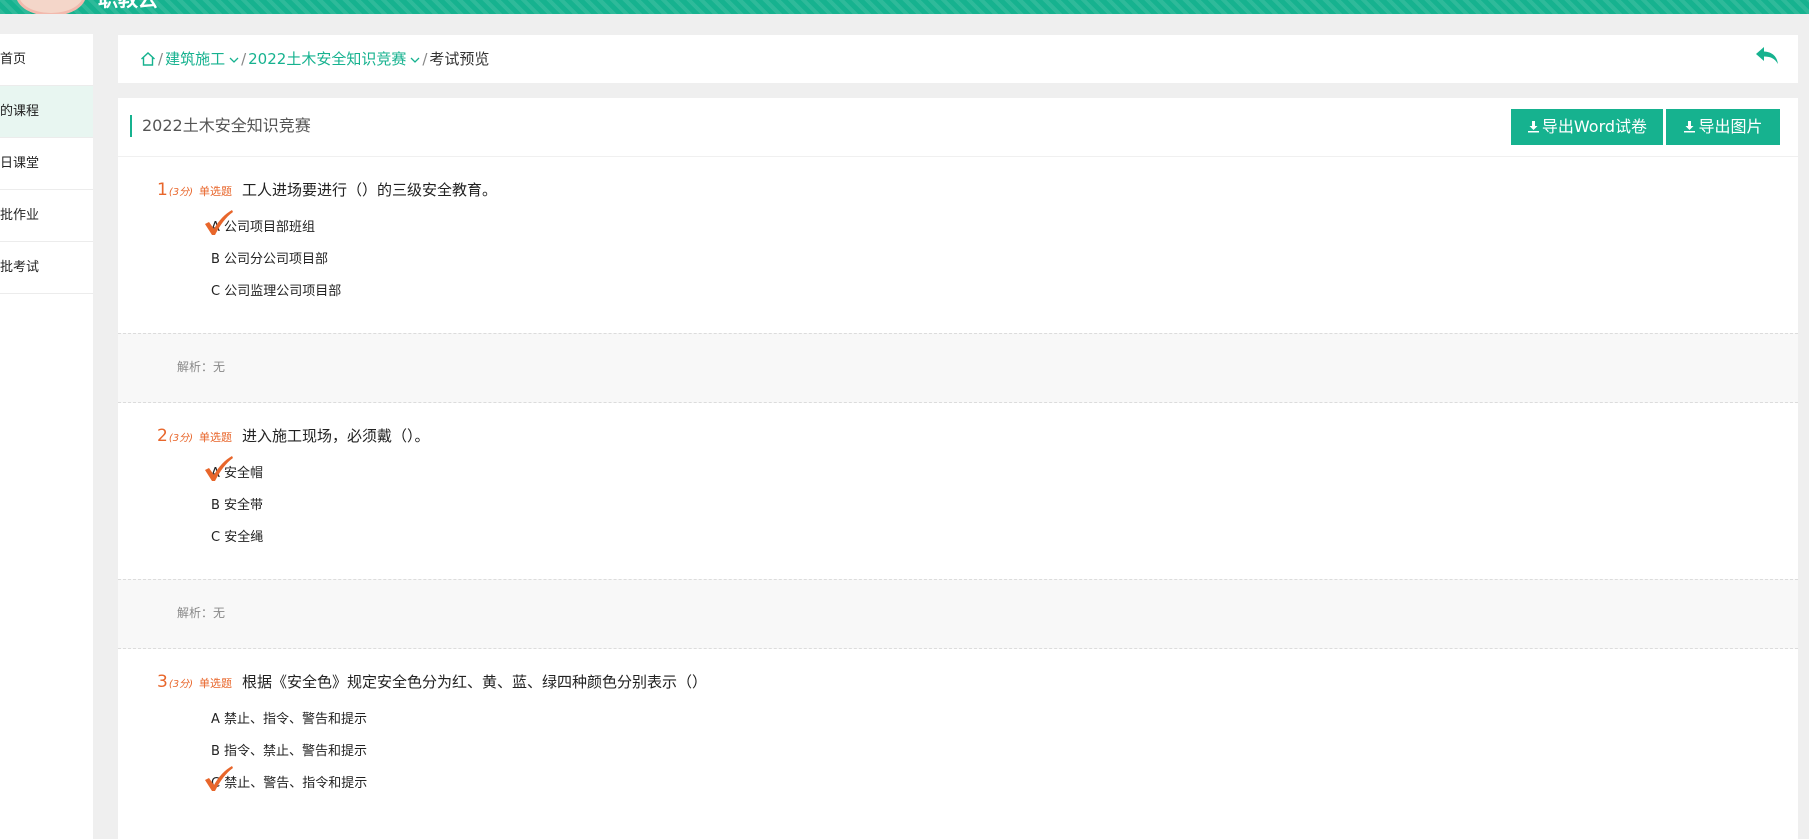  I want to click on question-number: 3, so click(162, 682).